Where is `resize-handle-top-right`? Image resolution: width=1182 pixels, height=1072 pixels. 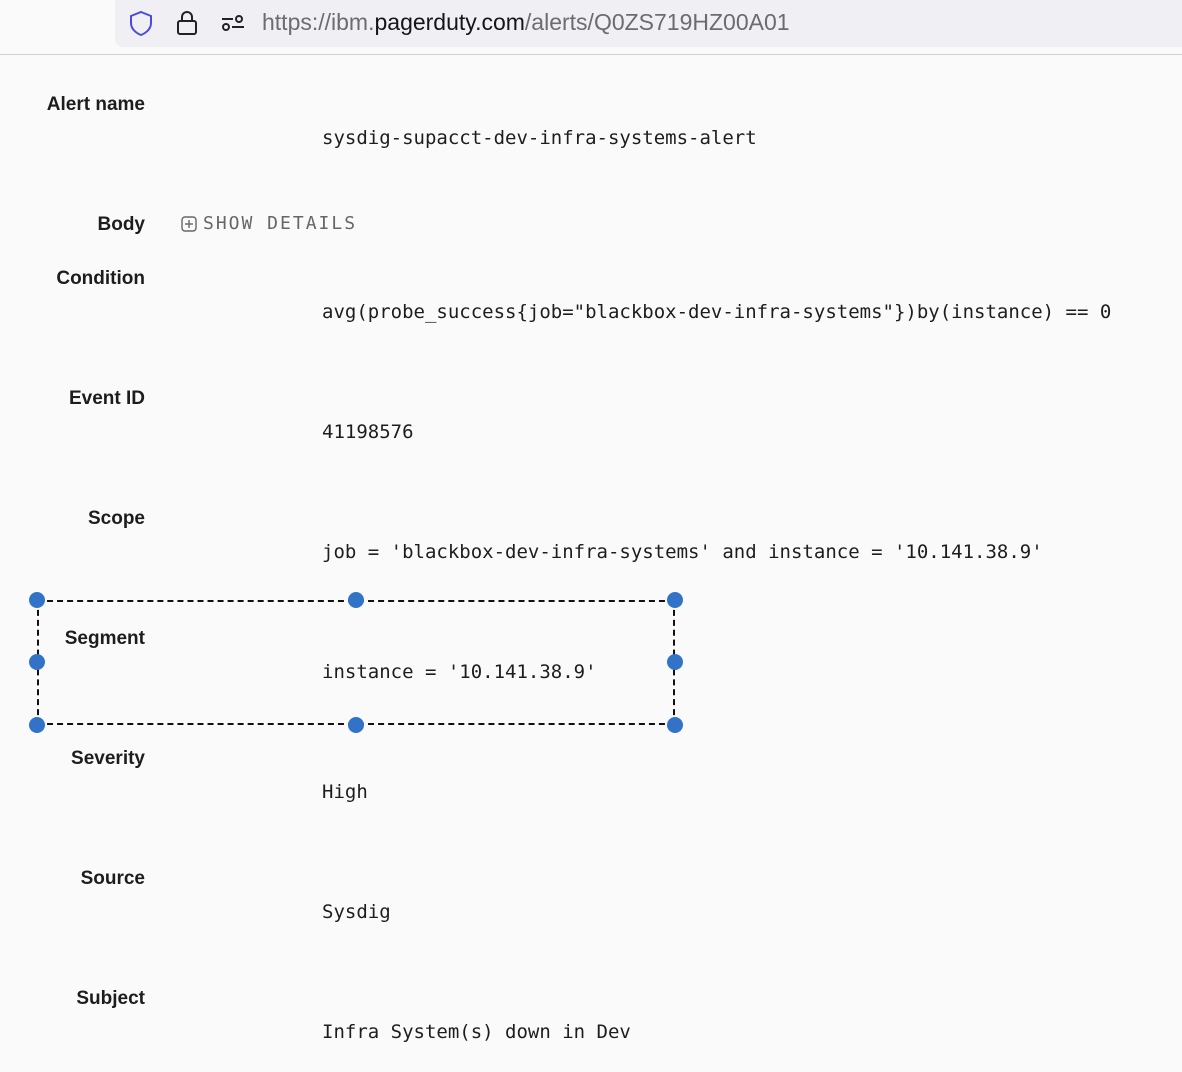 resize-handle-top-right is located at coordinates (675, 600).